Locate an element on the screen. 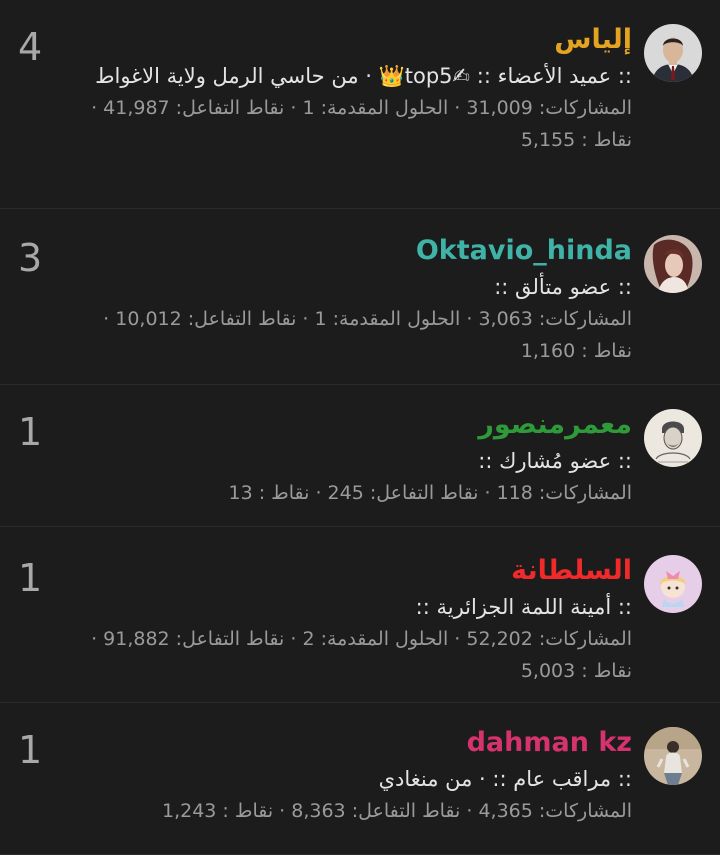 This screenshot has height=855, width=720. username: معمرمنصور is located at coordinates (355, 425).